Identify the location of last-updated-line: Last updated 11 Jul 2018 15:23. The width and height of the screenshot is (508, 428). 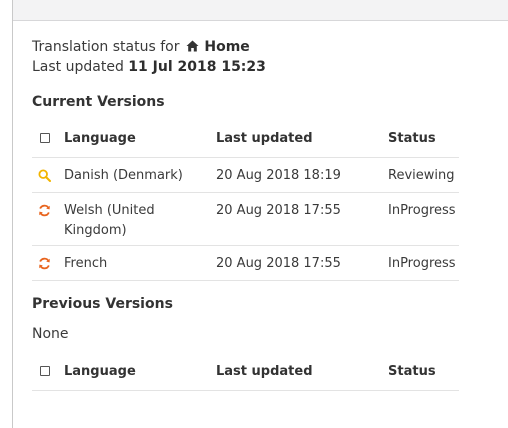
(245, 67).